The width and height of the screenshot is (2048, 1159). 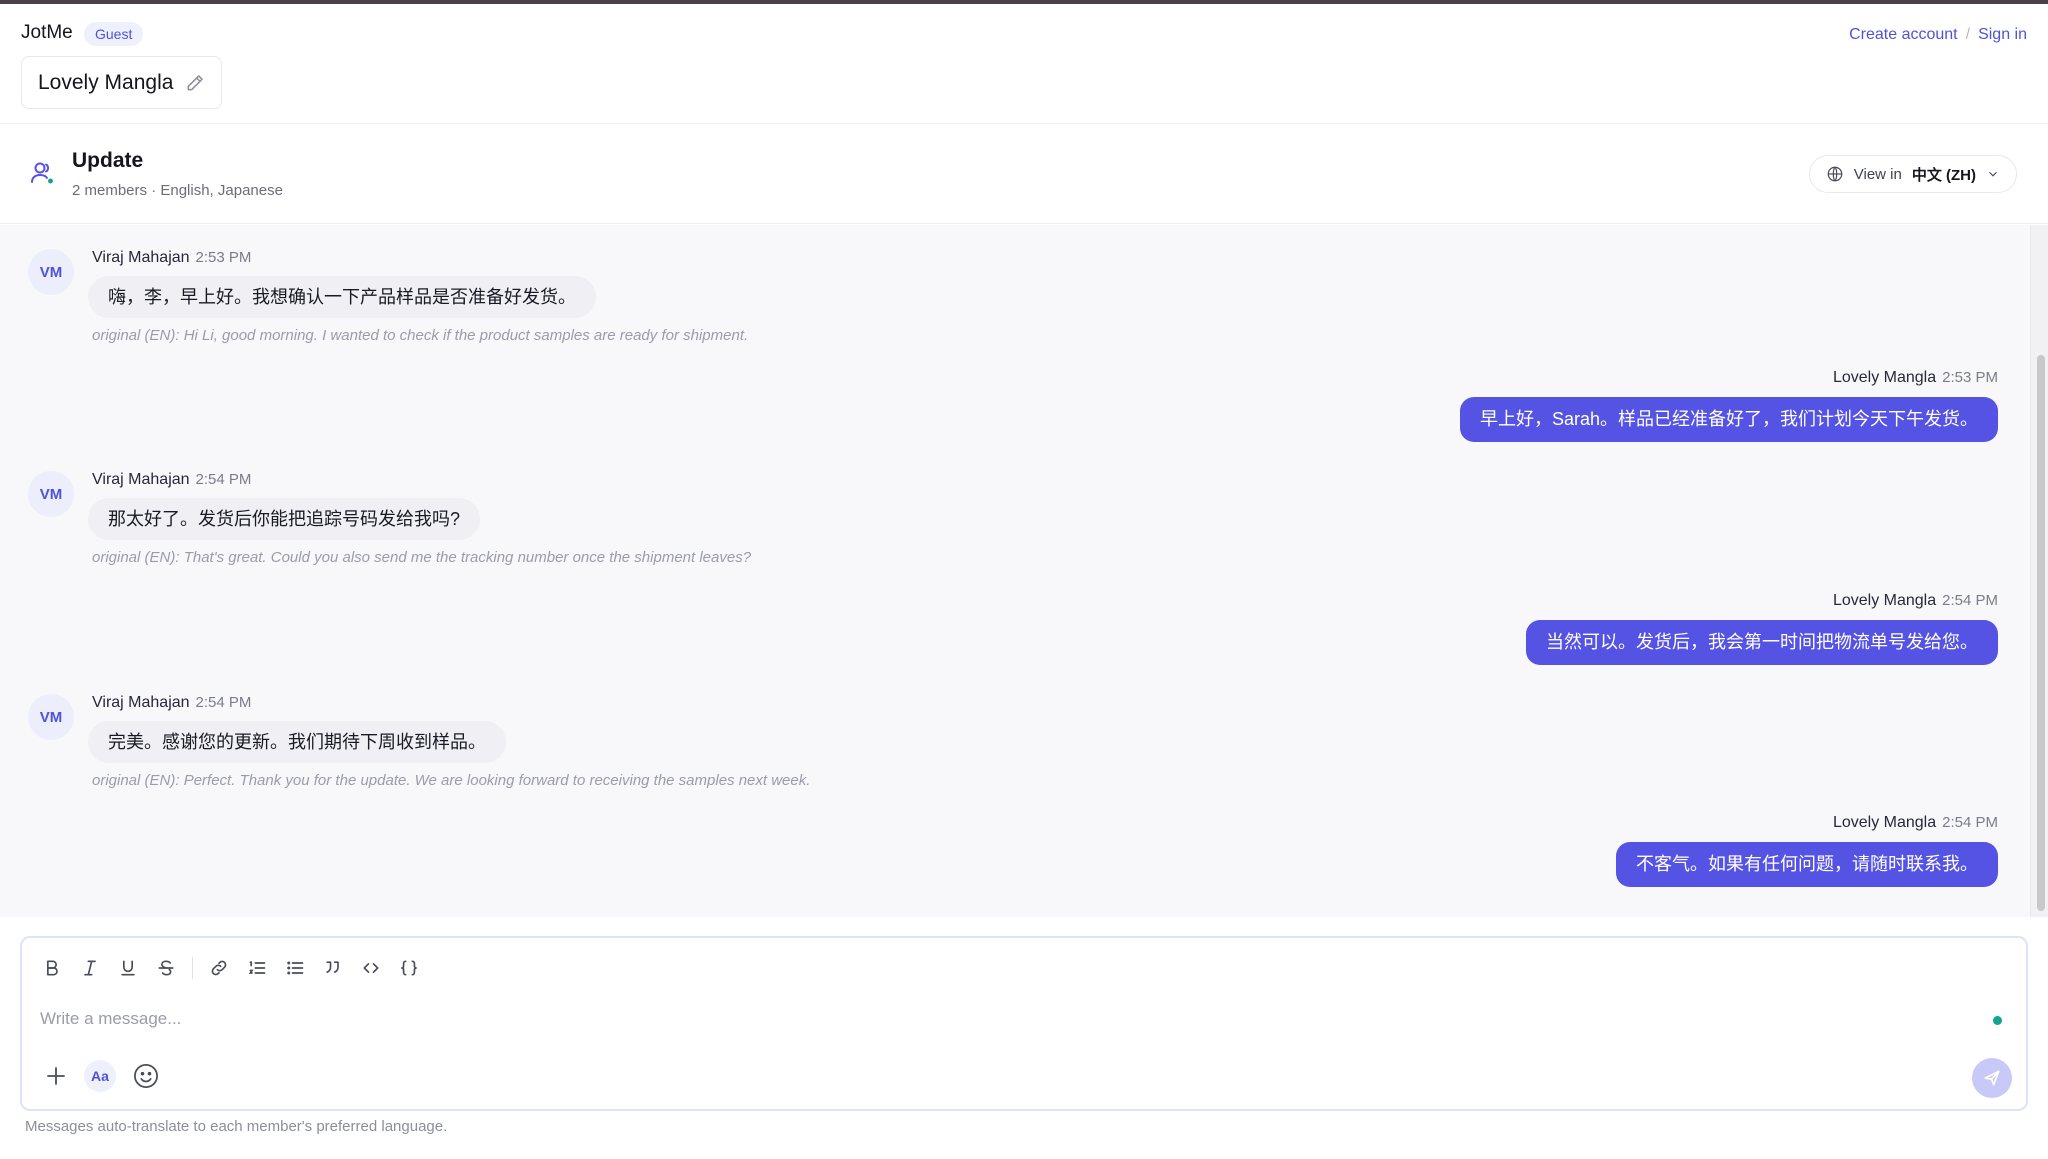 What do you see at coordinates (114, 34) in the screenshot?
I see `guest-badge: Guest` at bounding box center [114, 34].